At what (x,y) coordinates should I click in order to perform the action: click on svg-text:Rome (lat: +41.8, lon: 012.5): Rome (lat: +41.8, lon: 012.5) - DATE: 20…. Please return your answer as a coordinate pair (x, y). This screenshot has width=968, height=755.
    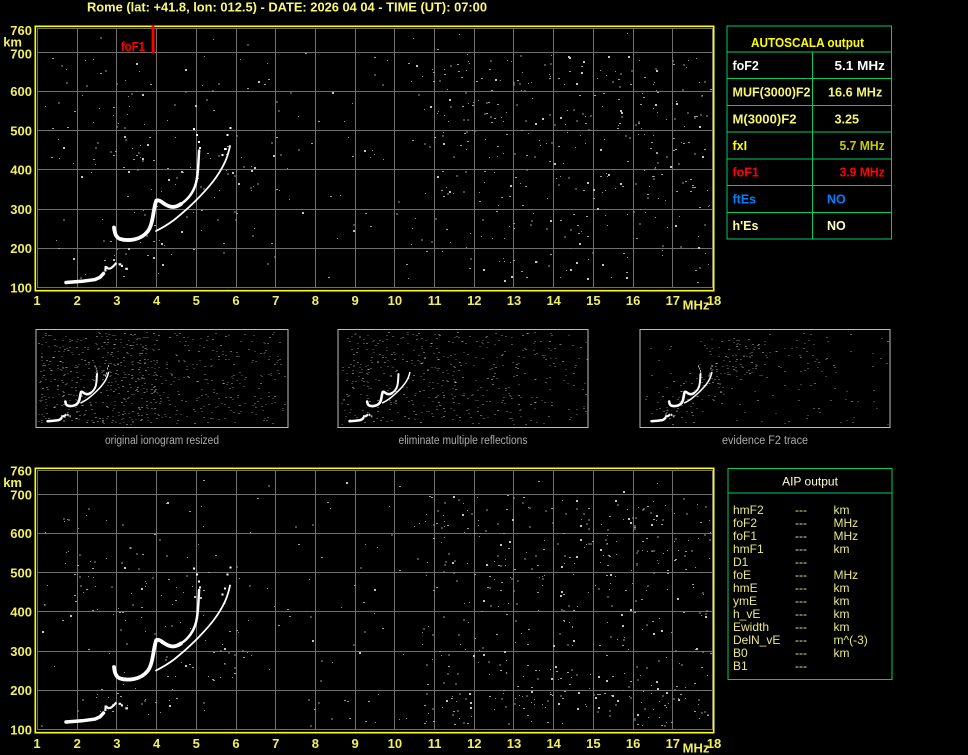
    Looking at the image, I should click on (287, 7).